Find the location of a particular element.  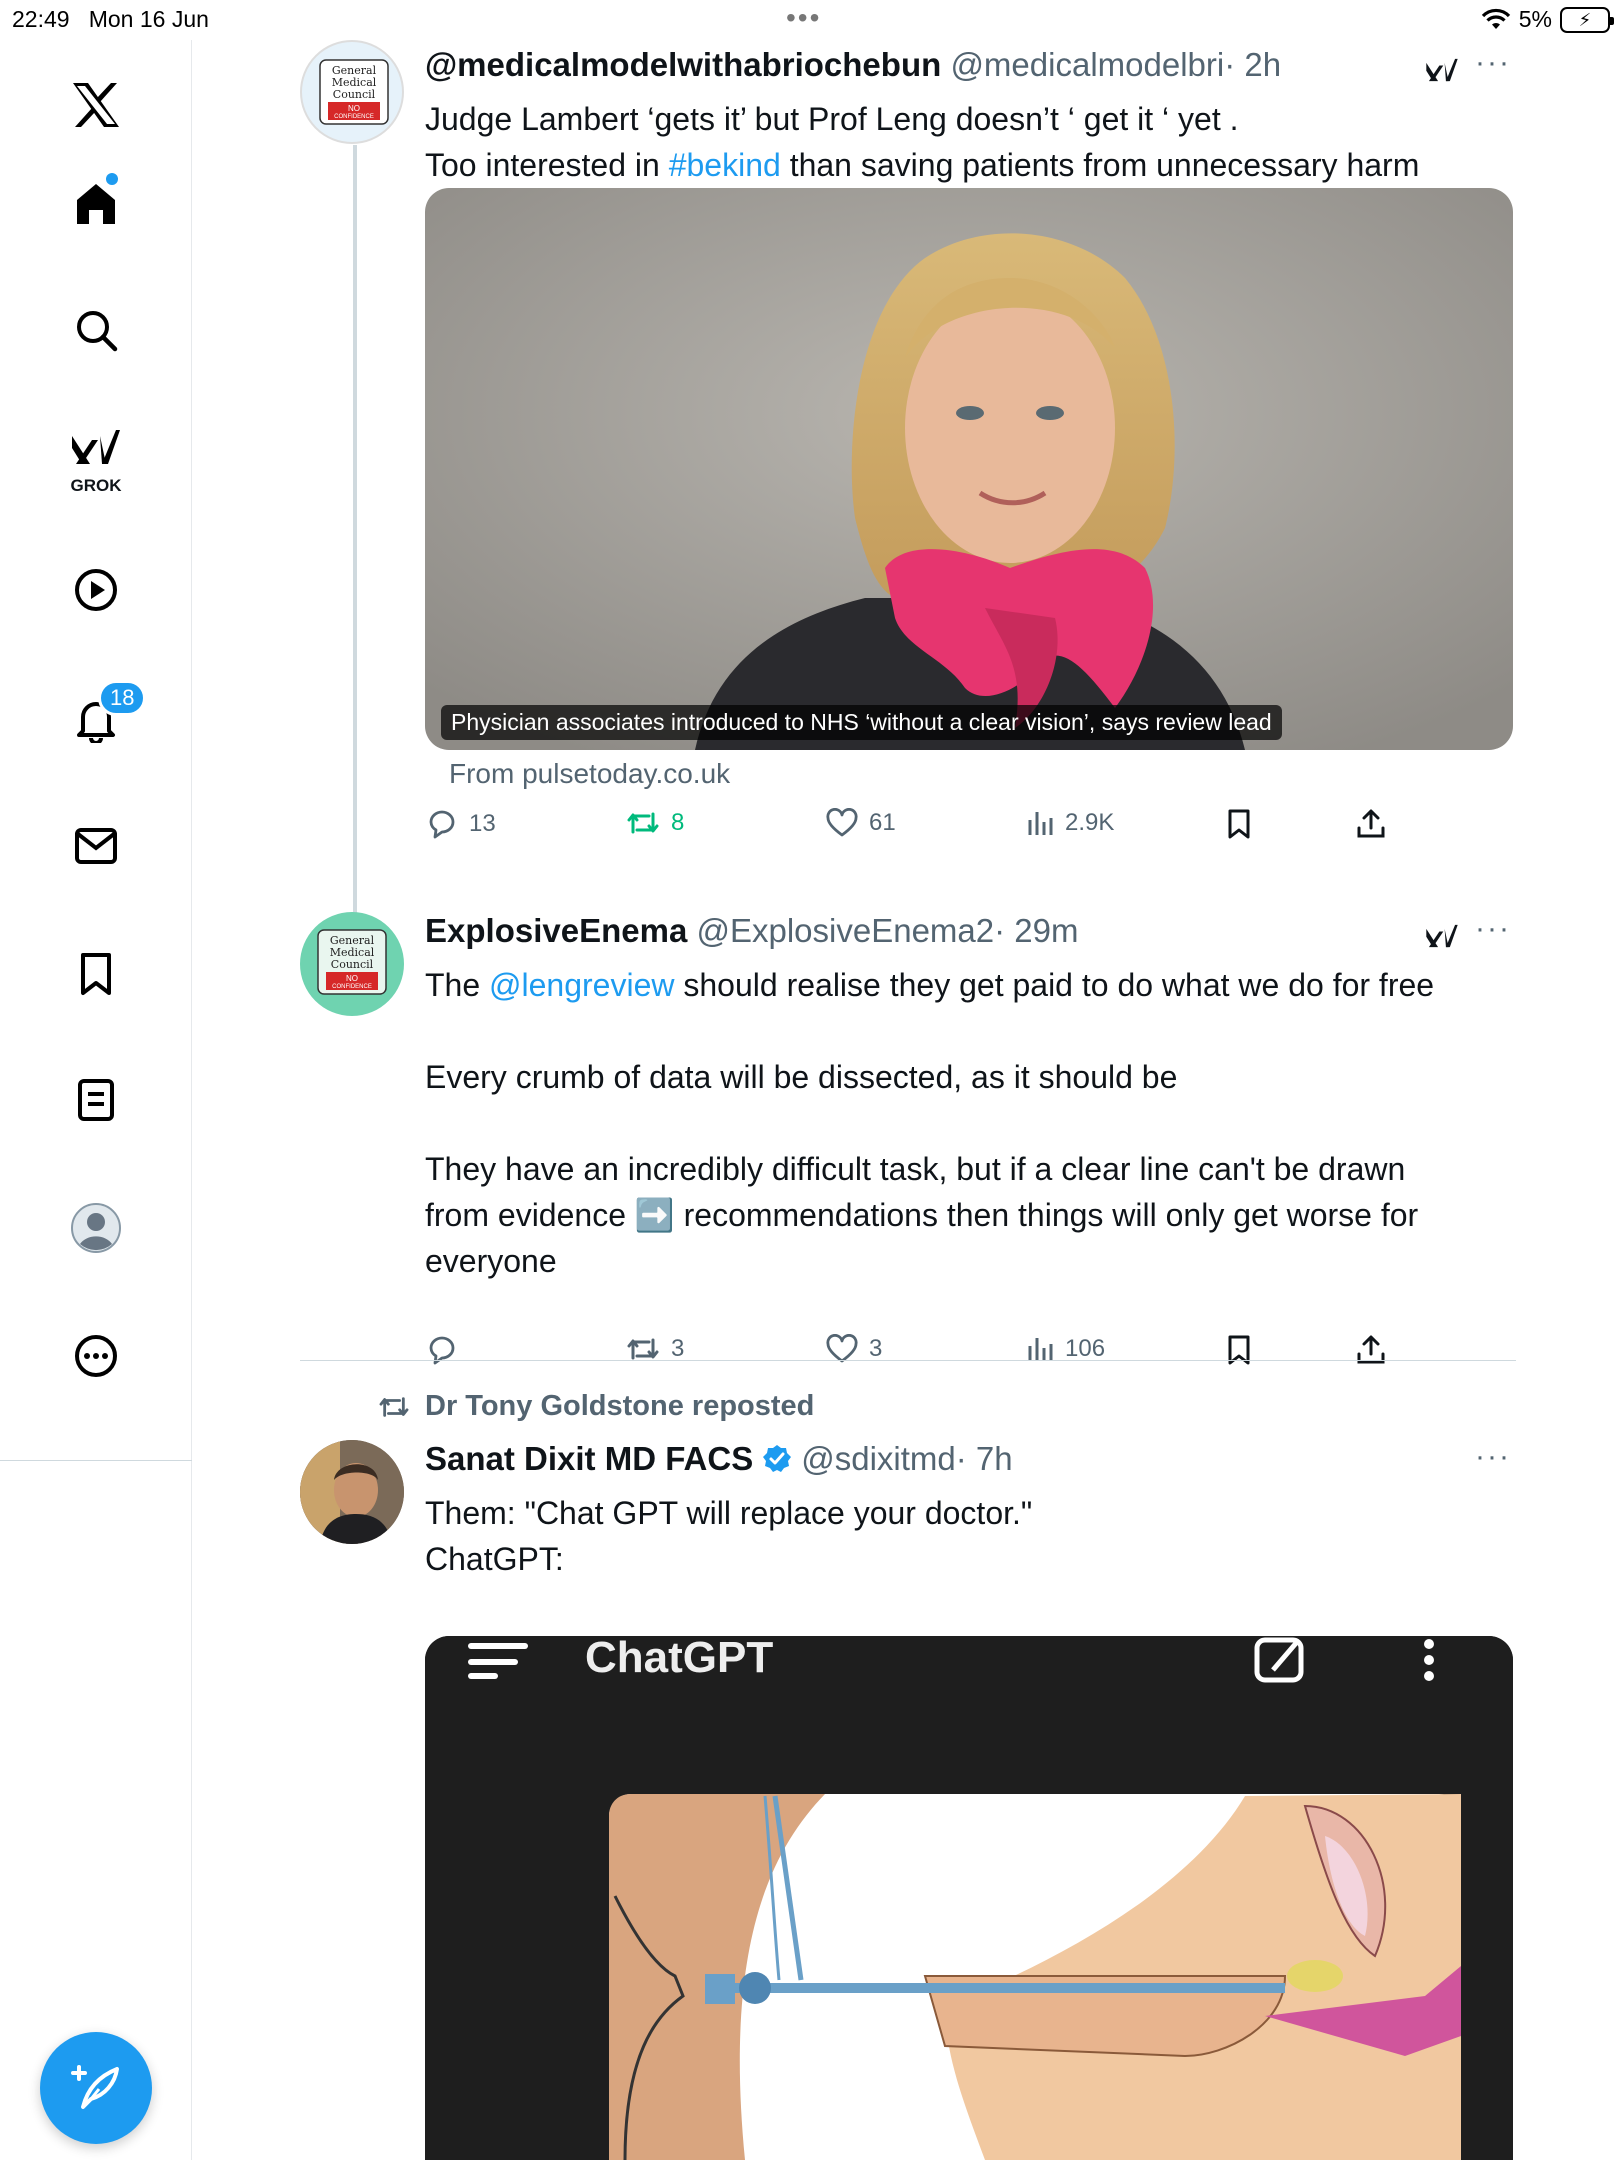

post1-repost-count: 8 is located at coordinates (678, 822).